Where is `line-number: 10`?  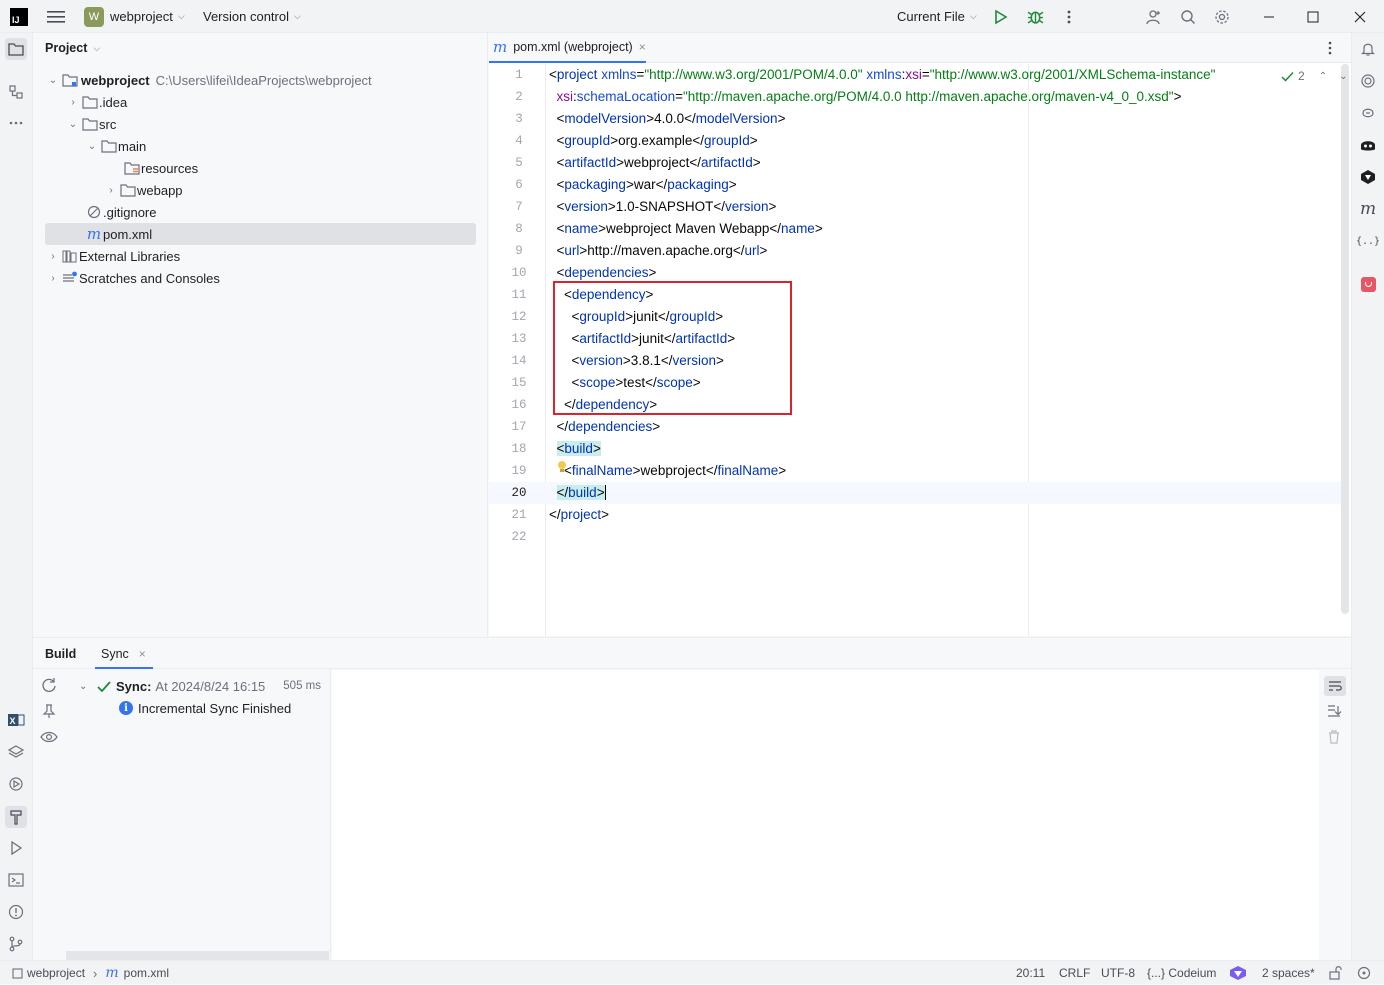
line-number: 10 is located at coordinates (517, 273).